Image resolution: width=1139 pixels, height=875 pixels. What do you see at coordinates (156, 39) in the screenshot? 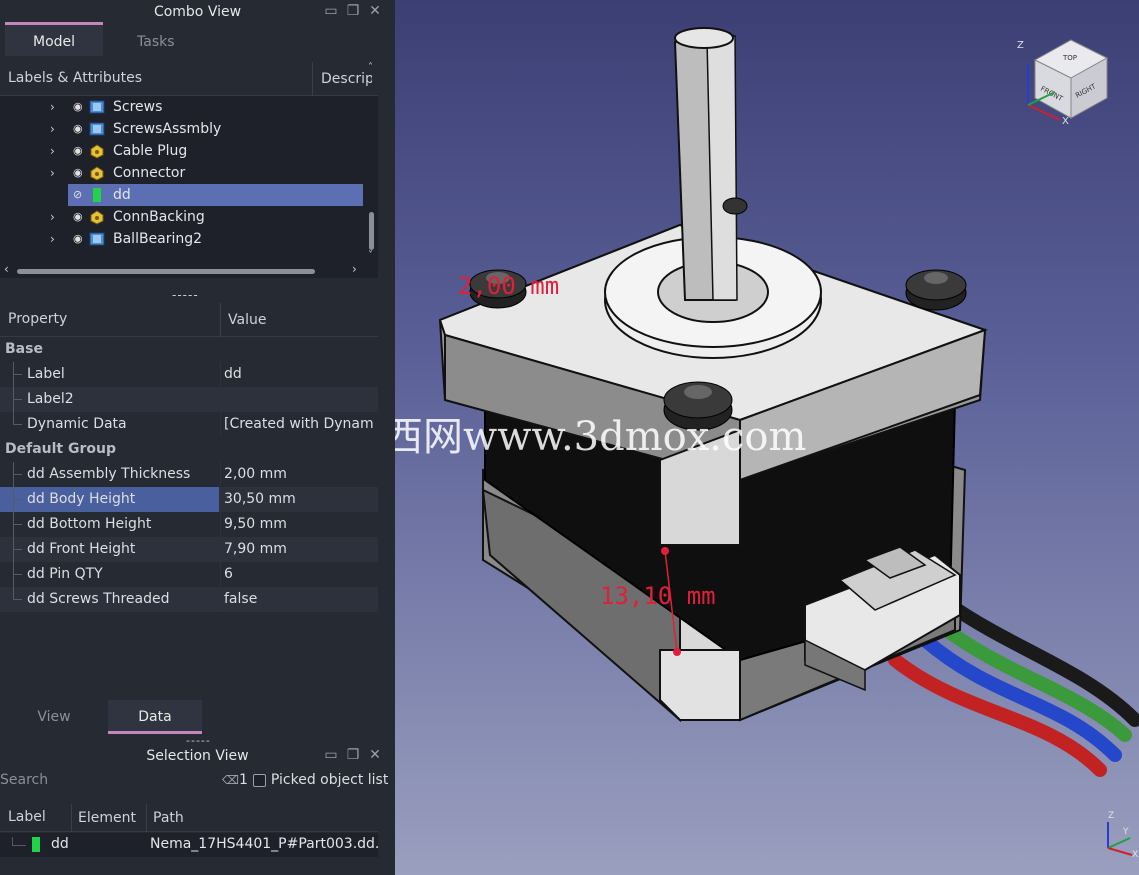
I see `tab-tasks: Tasks` at bounding box center [156, 39].